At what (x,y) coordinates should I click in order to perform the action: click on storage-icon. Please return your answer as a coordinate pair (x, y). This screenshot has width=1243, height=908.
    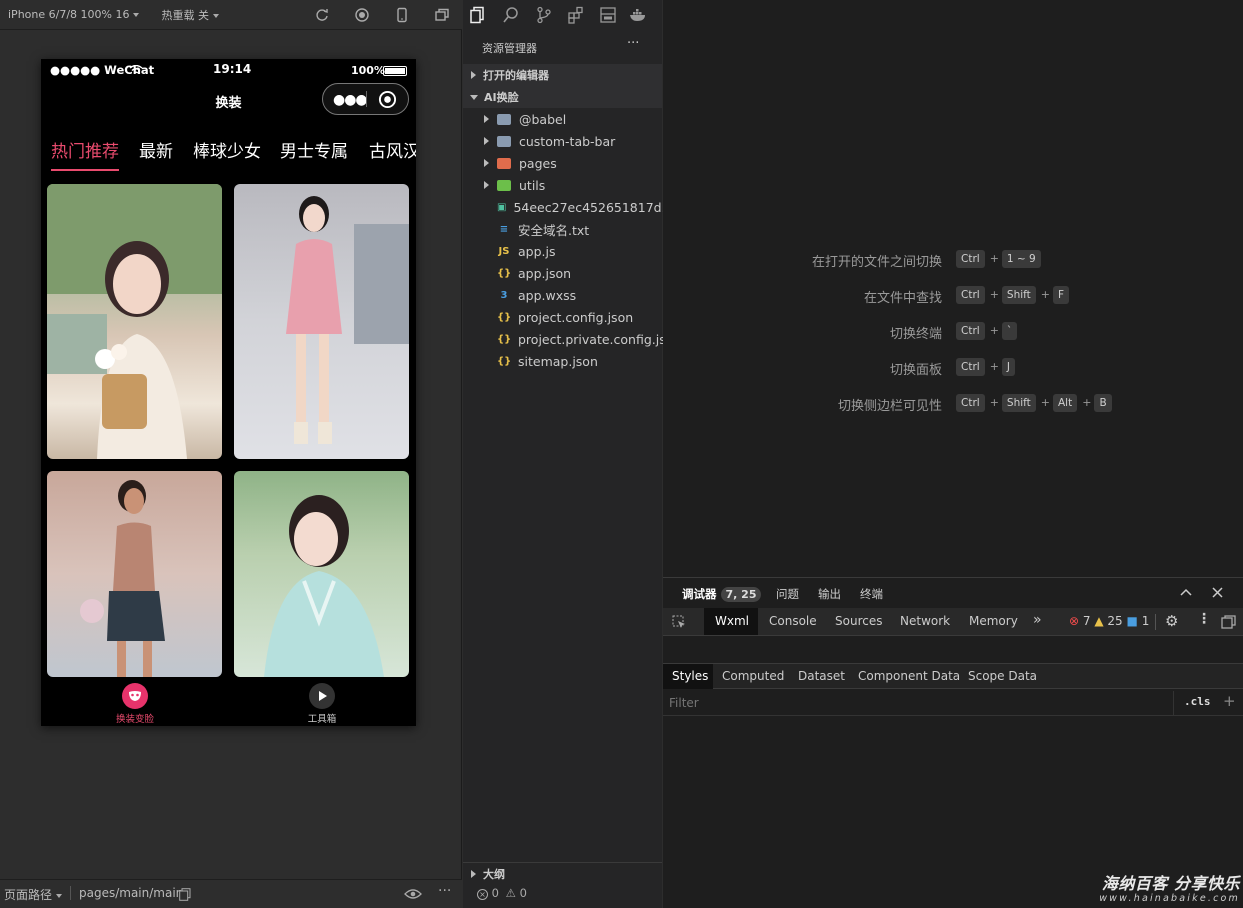
    Looking at the image, I should click on (608, 15).